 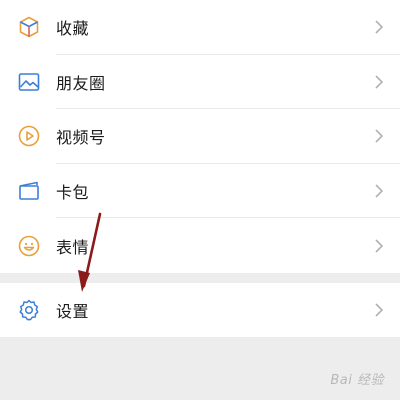 What do you see at coordinates (29, 191) in the screenshot?
I see `card-wallet-icon` at bounding box center [29, 191].